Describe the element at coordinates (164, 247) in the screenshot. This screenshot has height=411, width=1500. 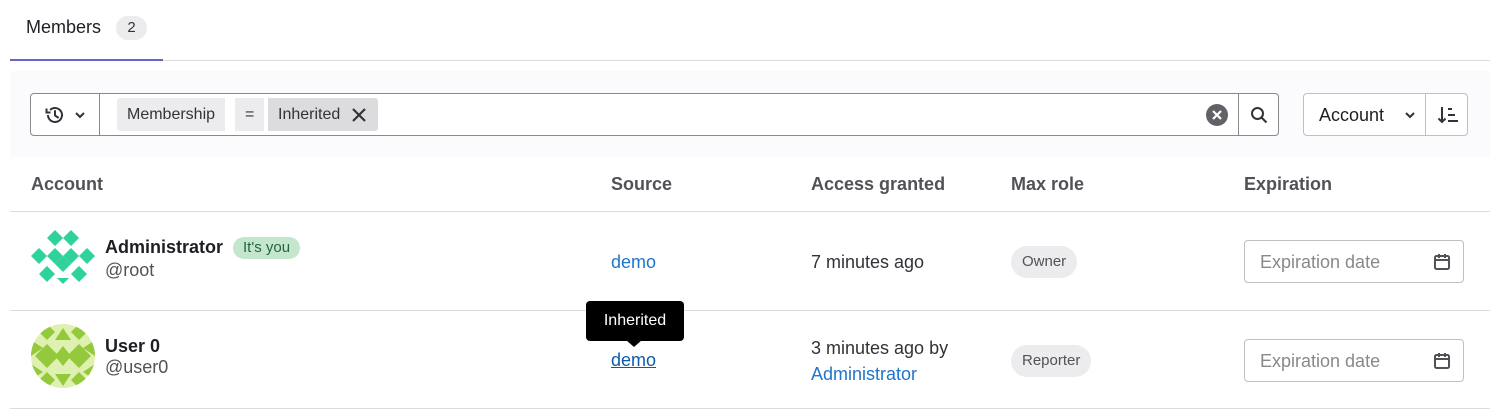
I see `member-name: Administrator` at that location.